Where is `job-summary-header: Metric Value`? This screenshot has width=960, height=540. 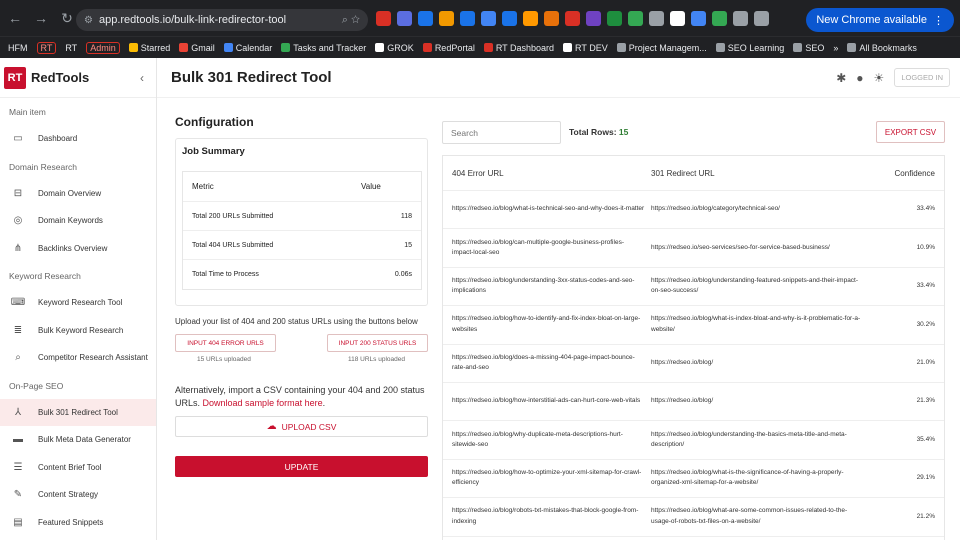
job-summary-header: Metric Value is located at coordinates (302, 187).